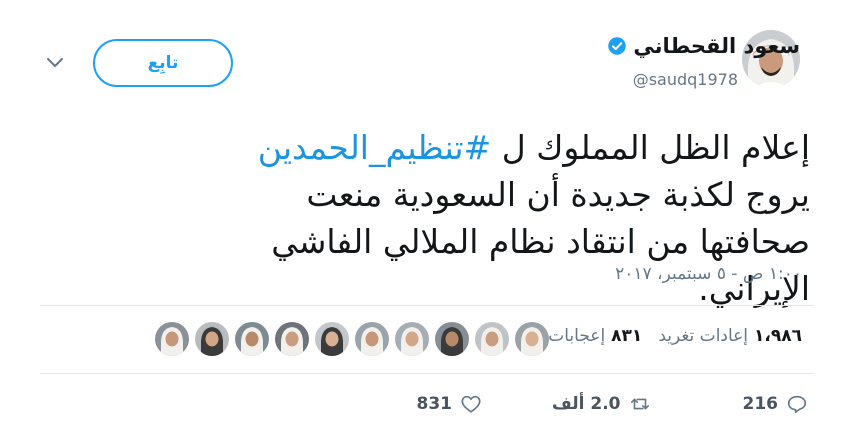 This screenshot has height=439, width=850. Describe the element at coordinates (163, 63) in the screenshot. I see `follow-button: تابِع` at that location.